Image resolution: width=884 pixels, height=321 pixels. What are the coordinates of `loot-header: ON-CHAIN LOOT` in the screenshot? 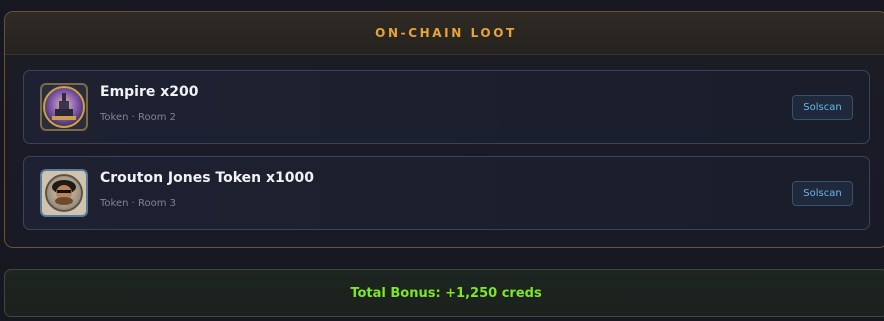 It's located at (444, 33).